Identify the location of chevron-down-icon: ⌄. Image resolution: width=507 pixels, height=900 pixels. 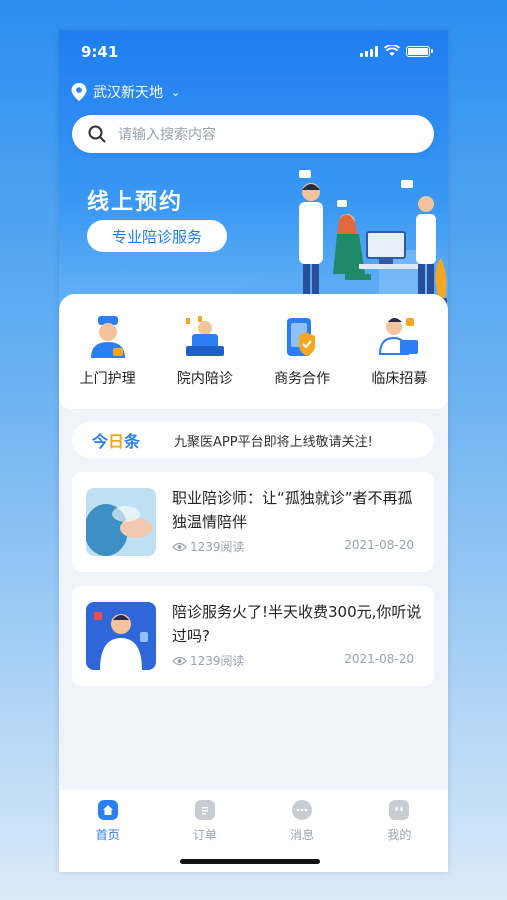
(176, 92).